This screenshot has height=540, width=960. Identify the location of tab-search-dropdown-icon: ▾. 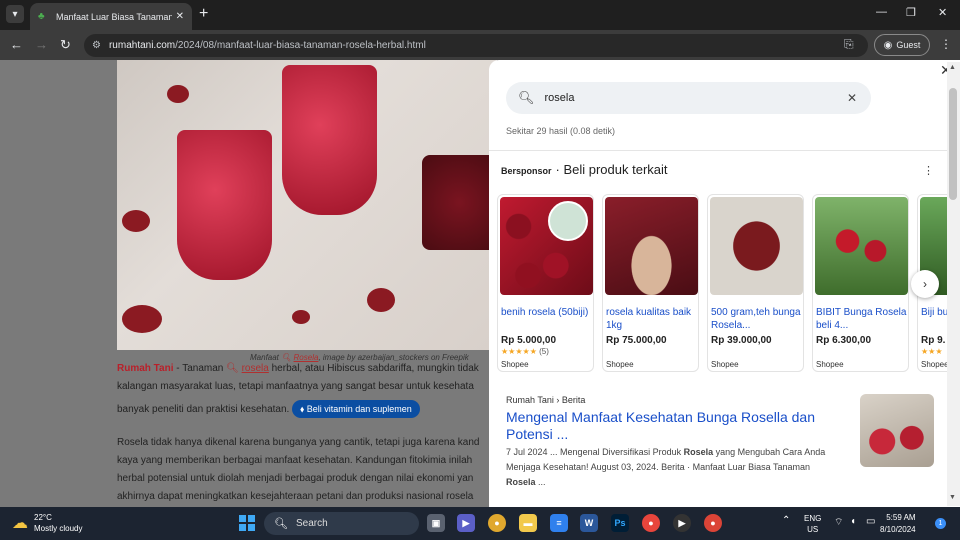
(15, 14).